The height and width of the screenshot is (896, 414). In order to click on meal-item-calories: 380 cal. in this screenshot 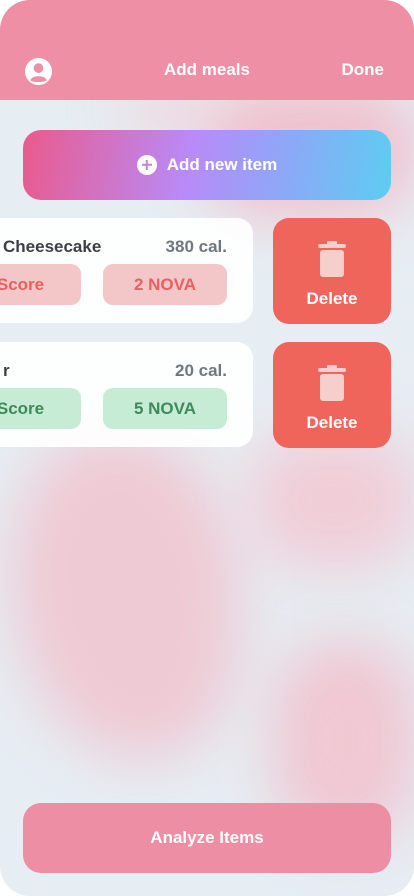, I will do `click(196, 246)`.